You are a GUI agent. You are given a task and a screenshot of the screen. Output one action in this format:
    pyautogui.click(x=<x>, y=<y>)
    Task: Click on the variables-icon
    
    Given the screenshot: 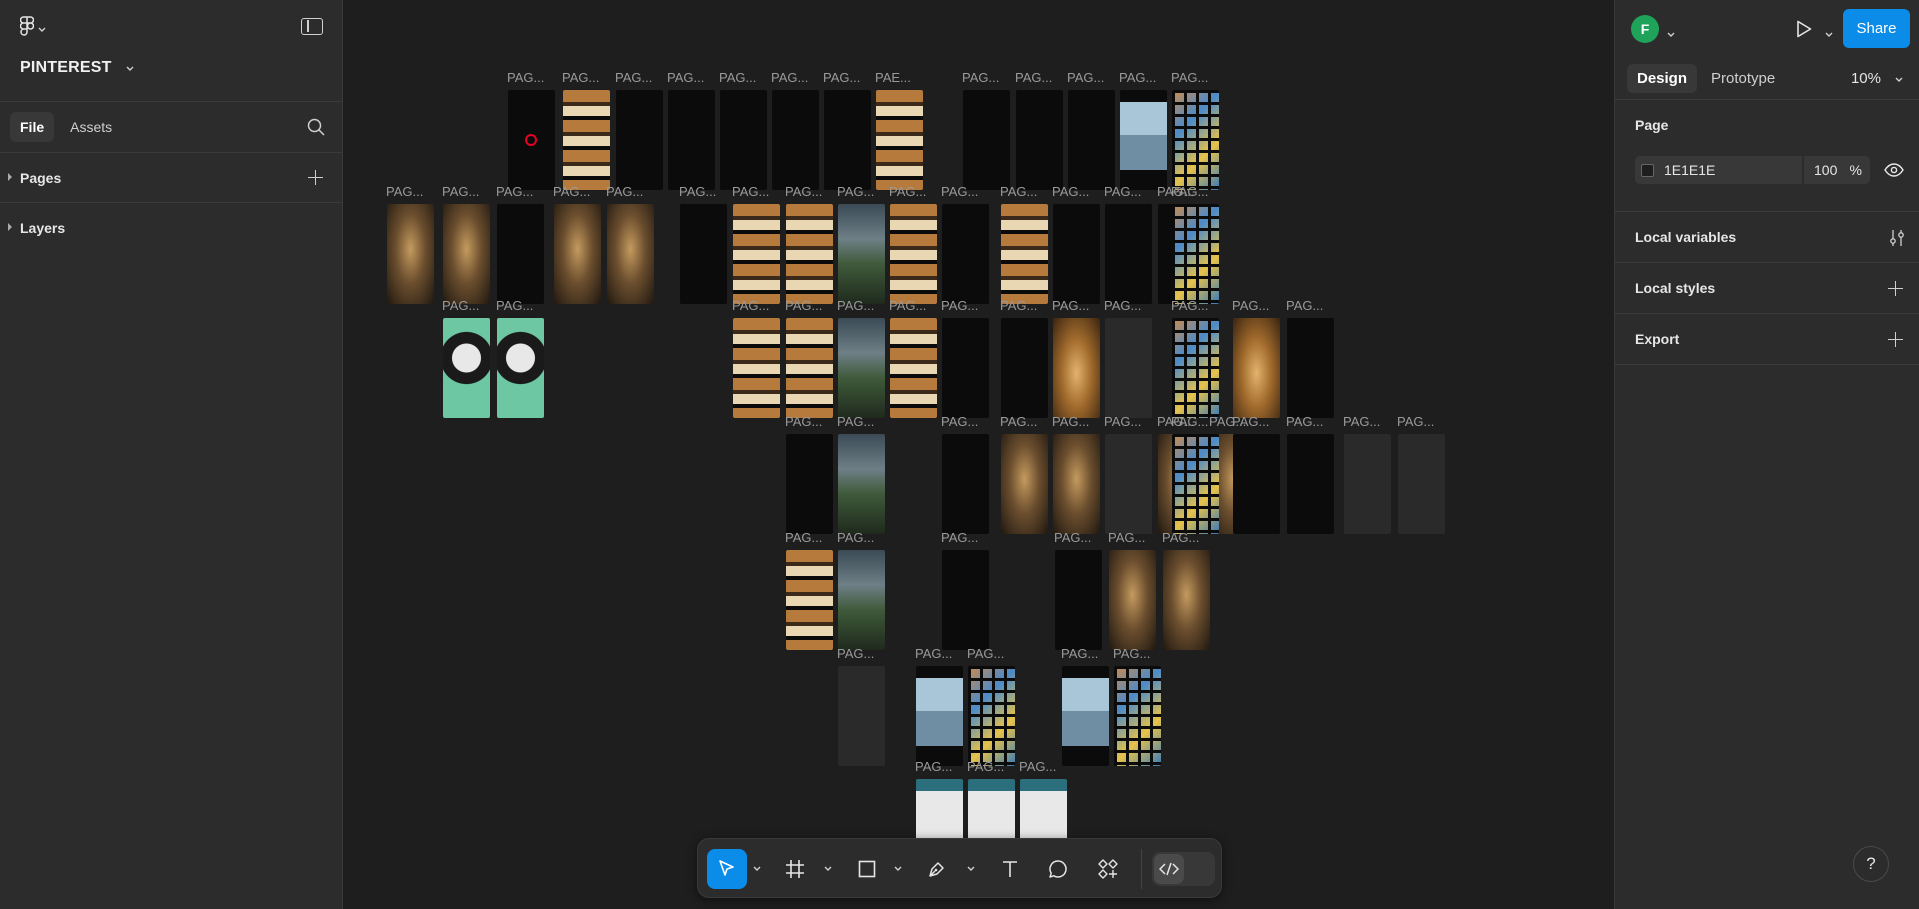 What is the action you would take?
    pyautogui.click(x=1897, y=239)
    